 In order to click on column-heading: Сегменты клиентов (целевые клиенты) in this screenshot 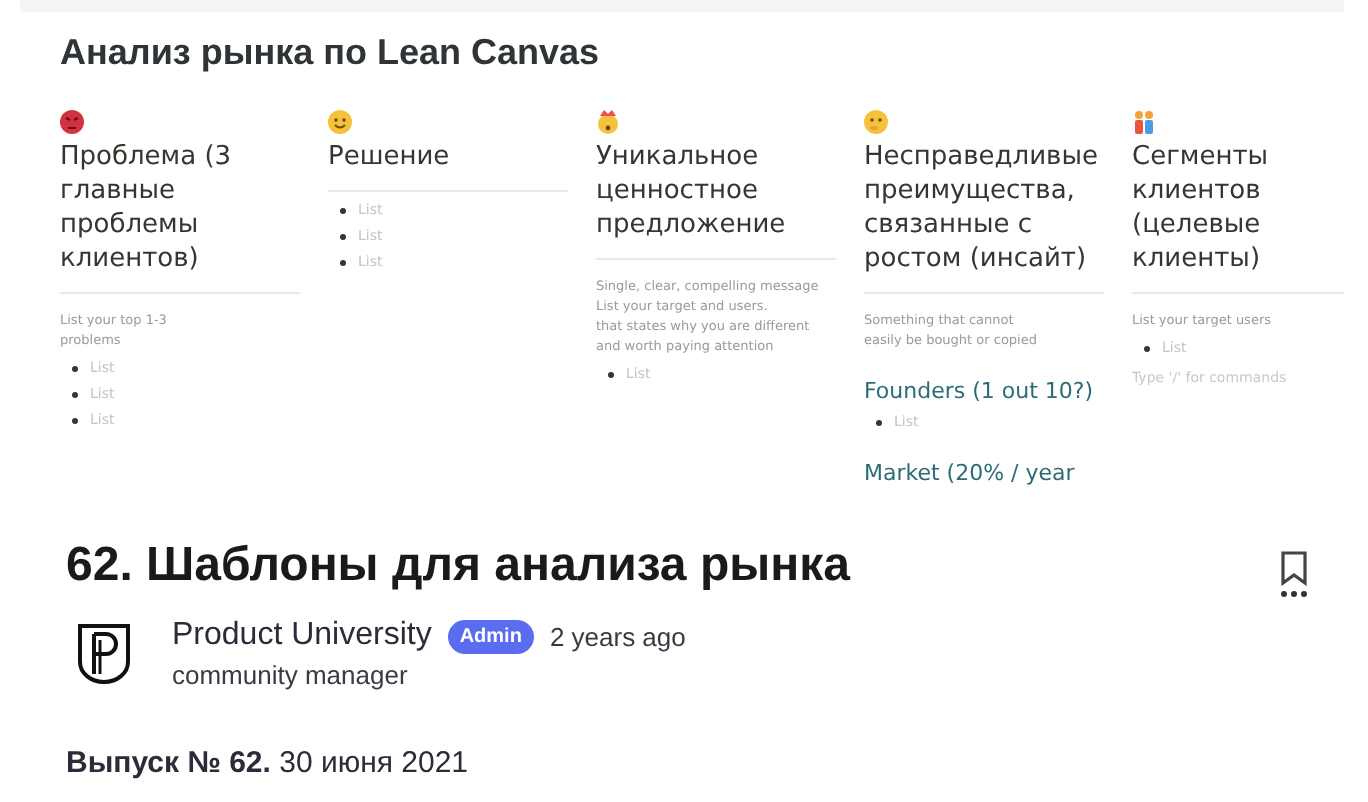, I will do `click(1238, 217)`.